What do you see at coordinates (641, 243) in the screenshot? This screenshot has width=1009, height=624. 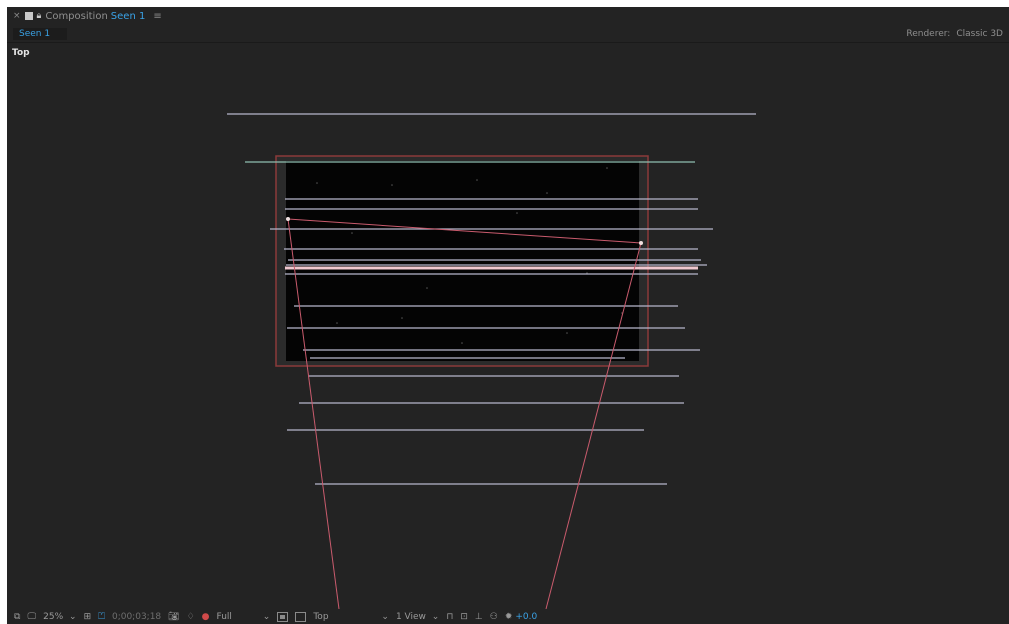 I see `camera-handle` at bounding box center [641, 243].